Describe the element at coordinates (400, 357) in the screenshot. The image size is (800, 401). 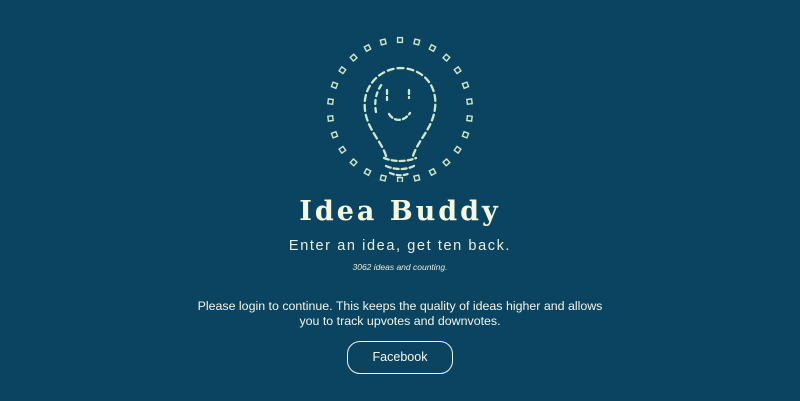
I see `facebook-login-button: Facebook` at that location.